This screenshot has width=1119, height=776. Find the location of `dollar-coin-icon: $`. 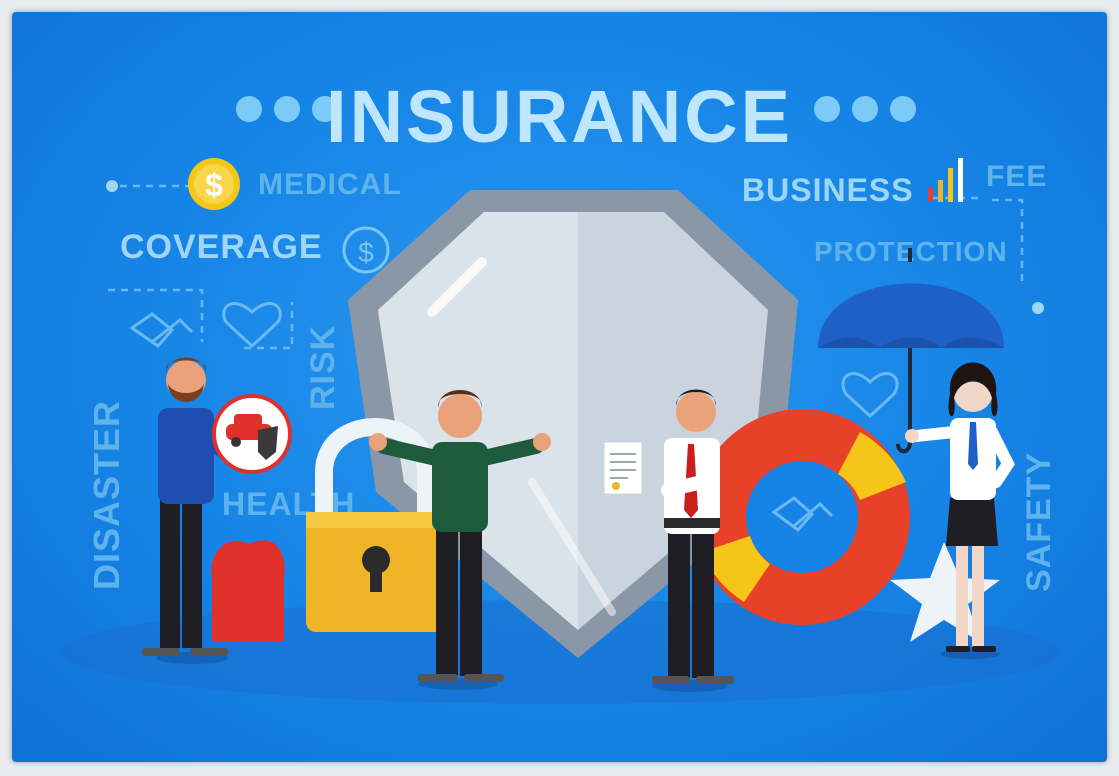

dollar-coin-icon: $ is located at coordinates (214, 184).